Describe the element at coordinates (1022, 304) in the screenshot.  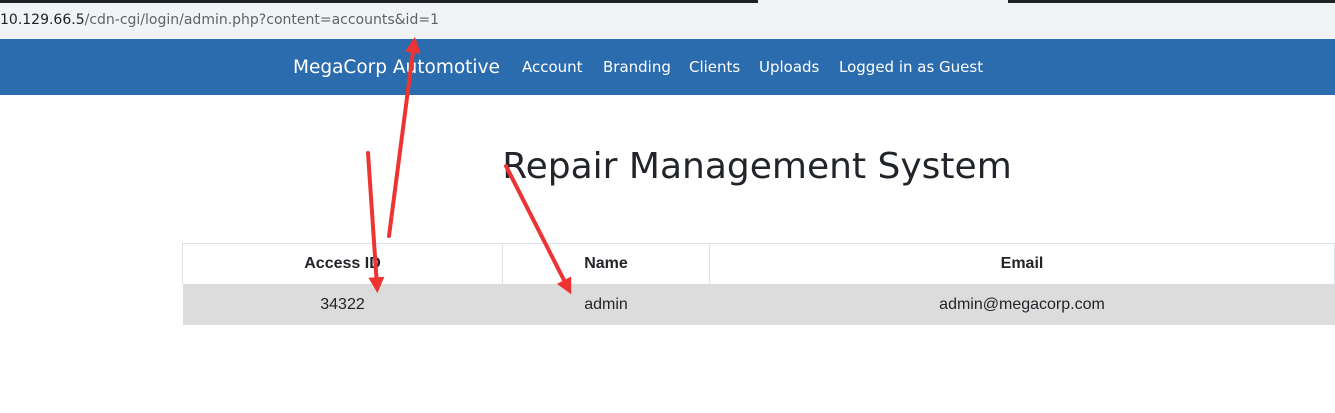
I see `cell-email: admin@megacorp.com` at that location.